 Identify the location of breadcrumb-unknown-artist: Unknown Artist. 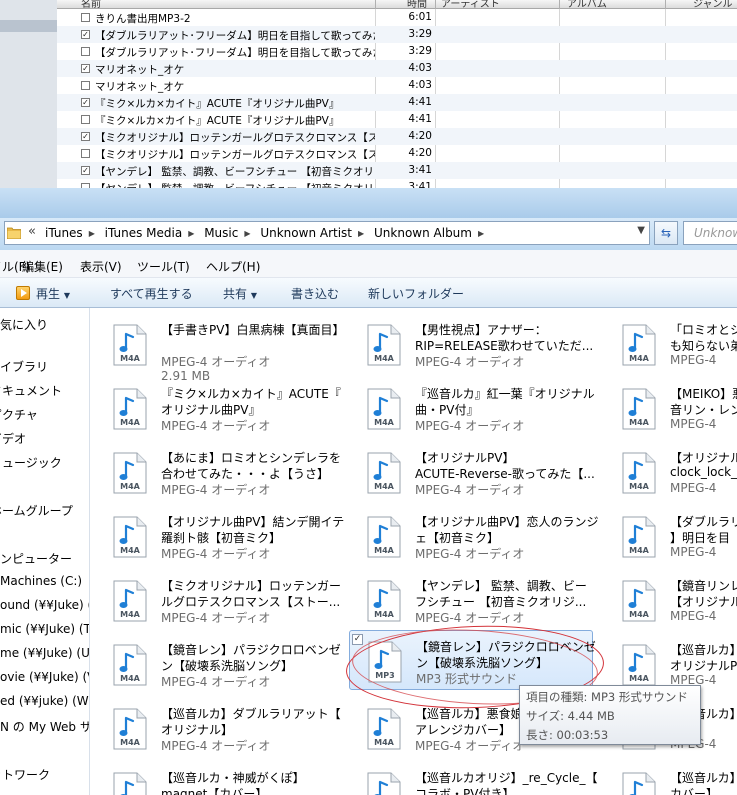
(306, 233).